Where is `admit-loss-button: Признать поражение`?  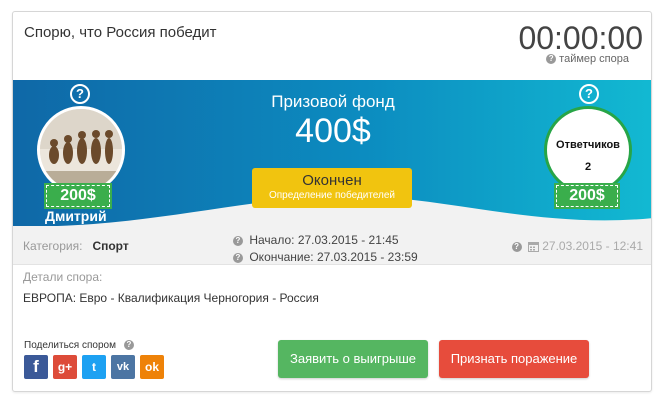 admit-loss-button: Признать поражение is located at coordinates (514, 359).